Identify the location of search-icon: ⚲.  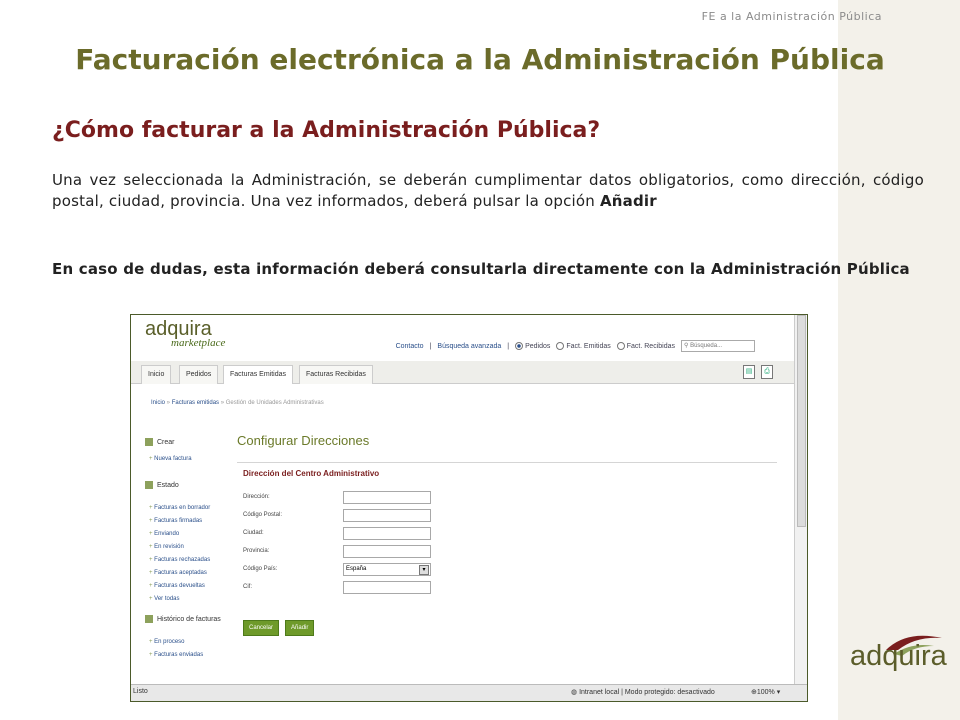
(686, 346).